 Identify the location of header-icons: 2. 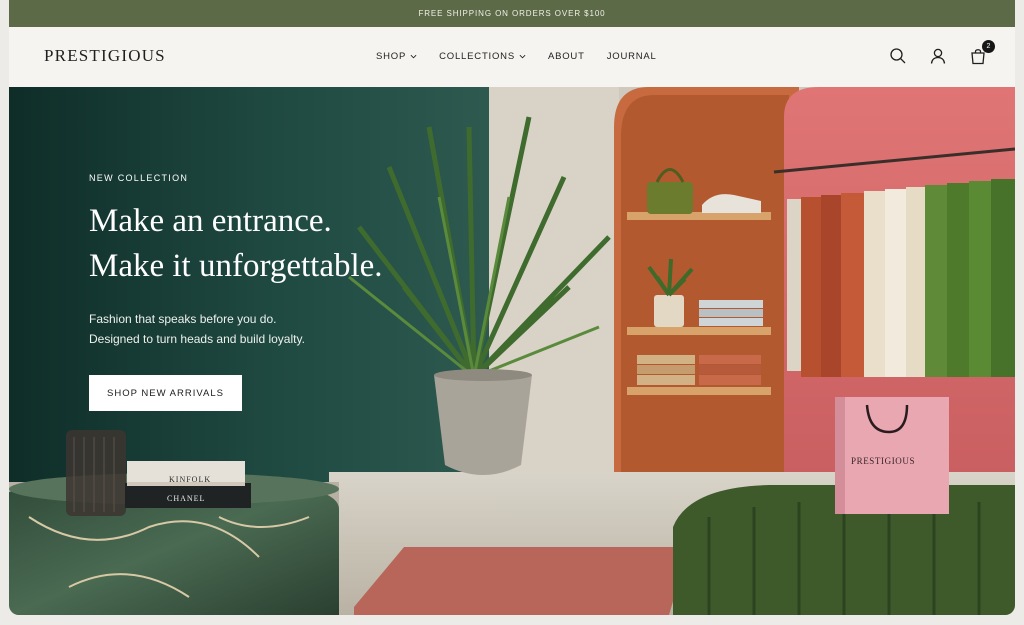
(942, 52).